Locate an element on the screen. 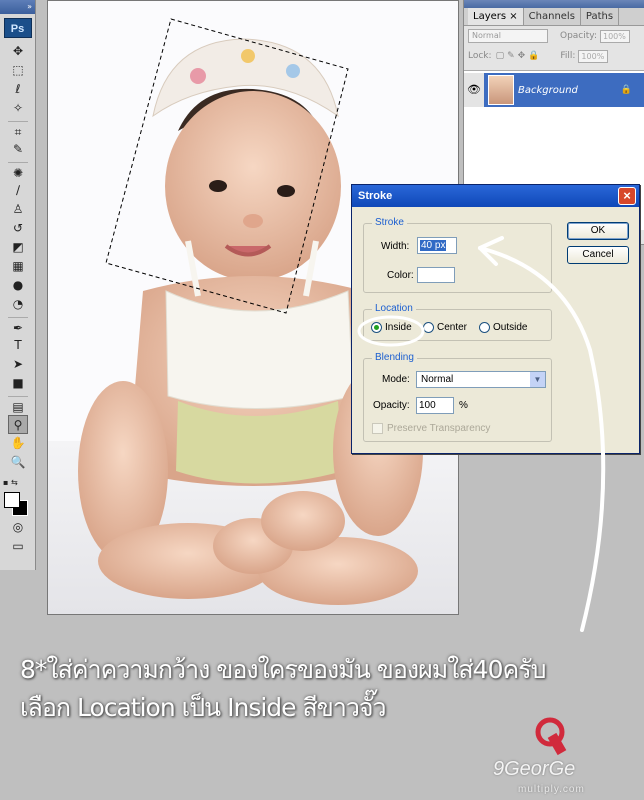 Image resolution: width=644 pixels, height=800 pixels. lock-options-icon: ▢✎✥🔒 is located at coordinates (519, 56).